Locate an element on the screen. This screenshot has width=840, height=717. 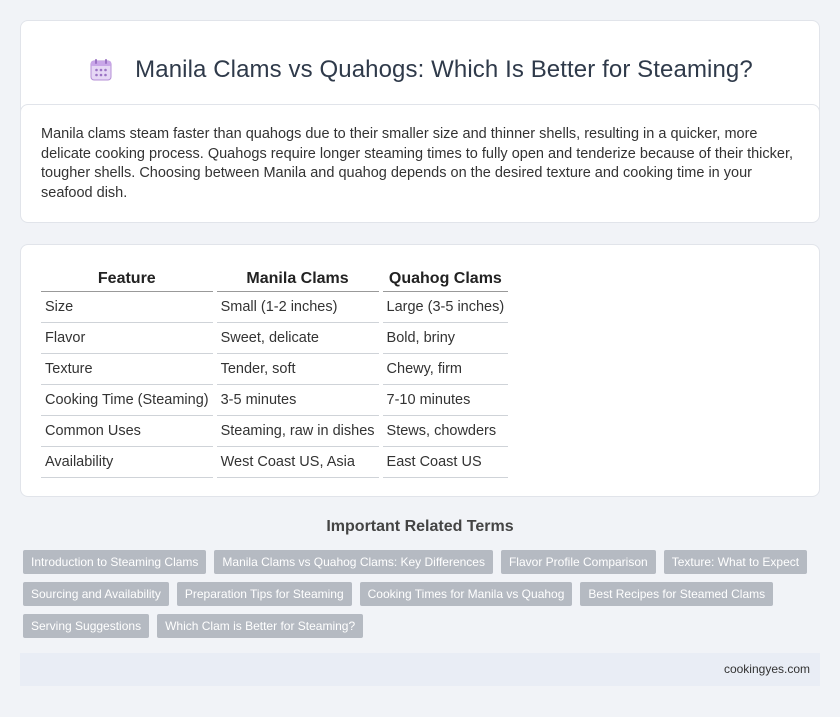
related-terms-heading: Important Related Terms is located at coordinates (420, 526).